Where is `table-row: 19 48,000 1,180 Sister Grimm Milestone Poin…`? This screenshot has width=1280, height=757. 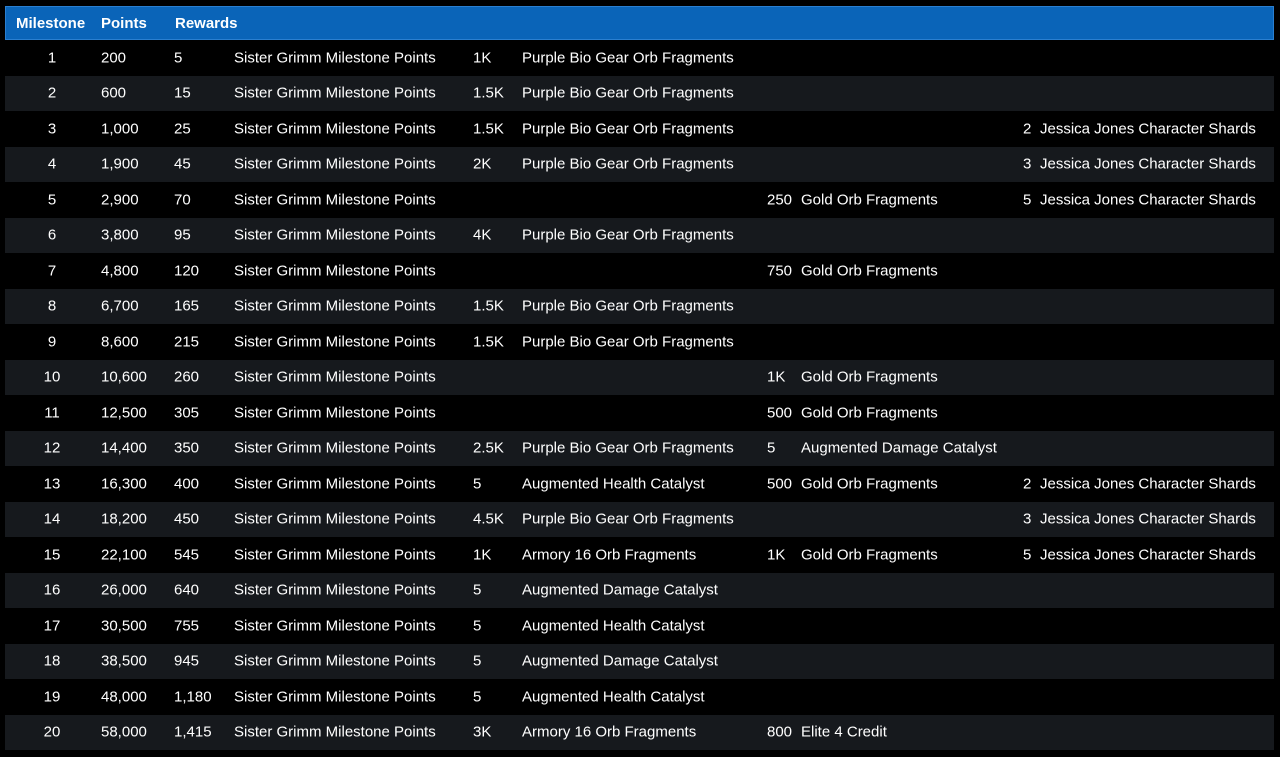
table-row: 19 48,000 1,180 Sister Grimm Milestone Poin… is located at coordinates (639, 697).